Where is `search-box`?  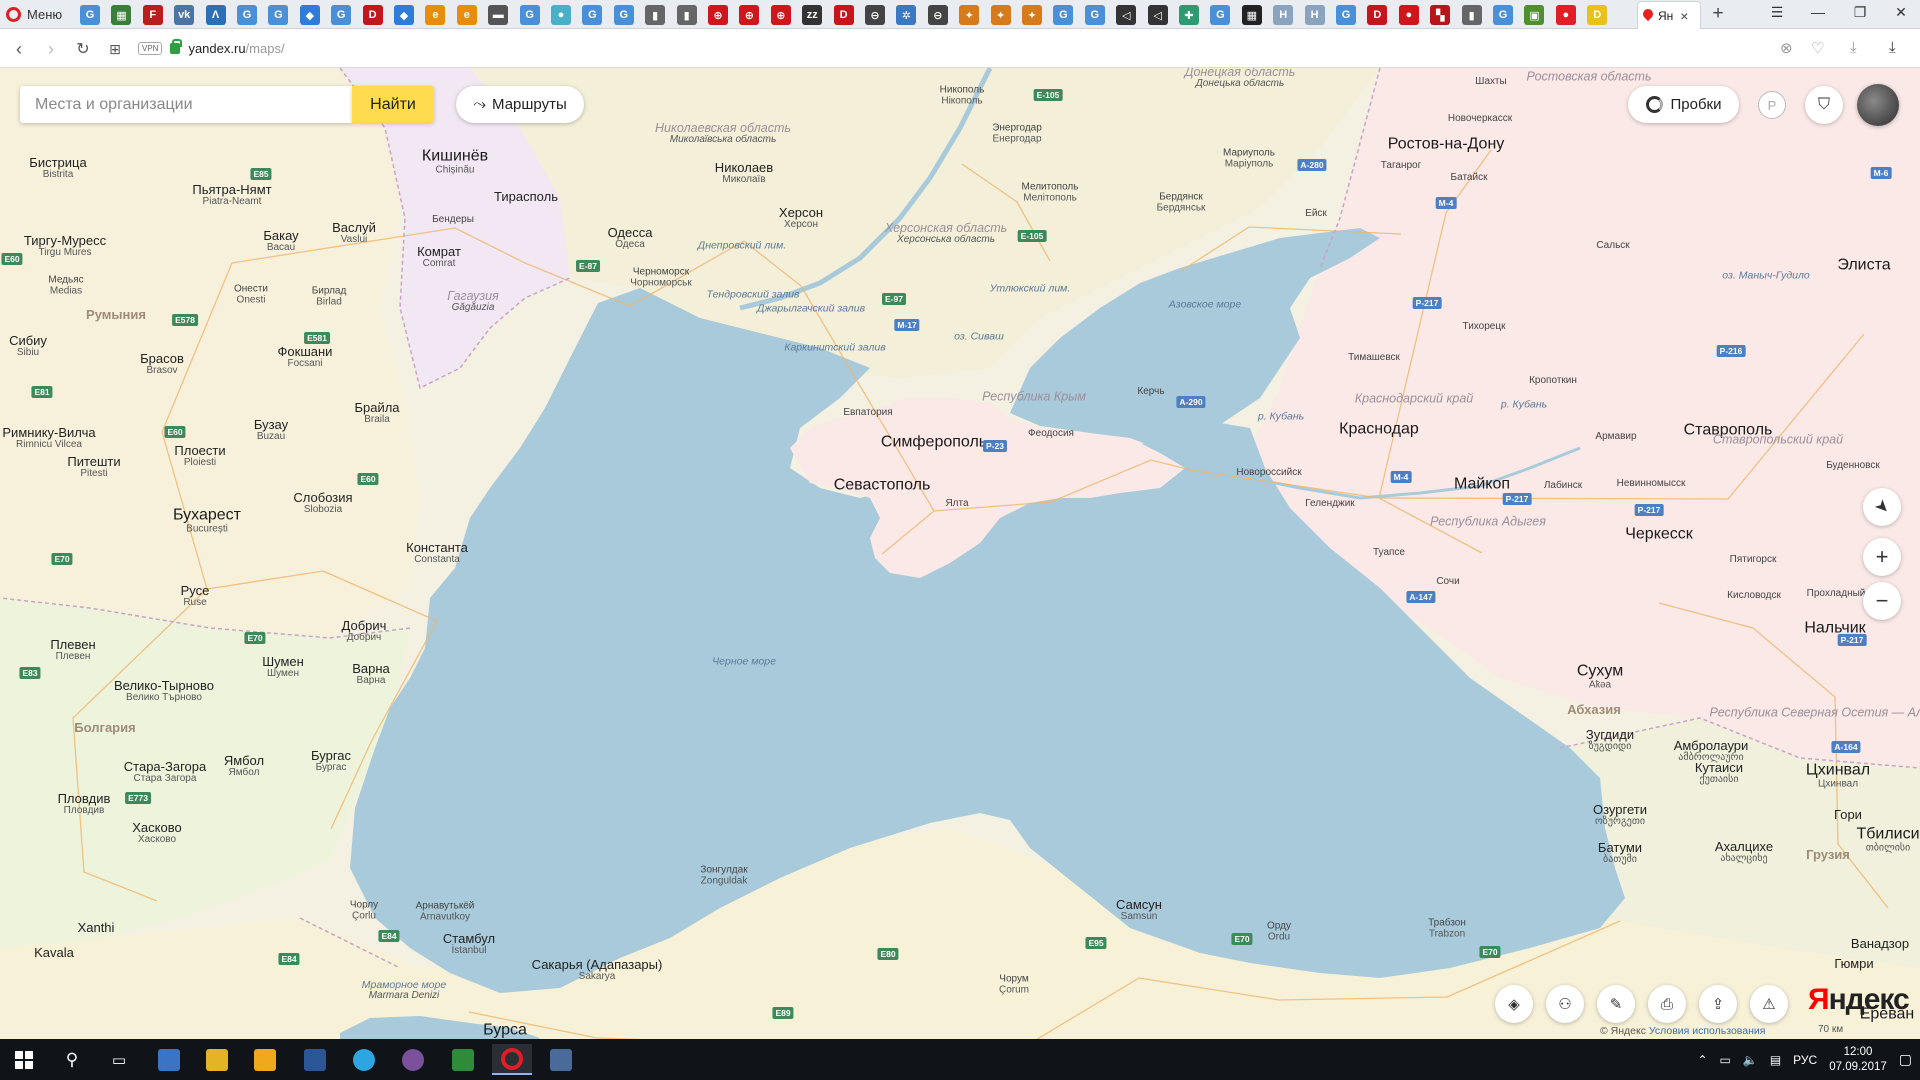 search-box is located at coordinates (186, 104).